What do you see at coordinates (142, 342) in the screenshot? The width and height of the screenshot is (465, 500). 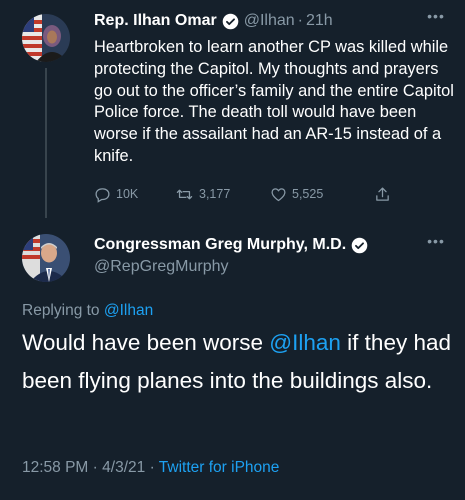 I see `tweet-text-part: Would have been worse` at bounding box center [142, 342].